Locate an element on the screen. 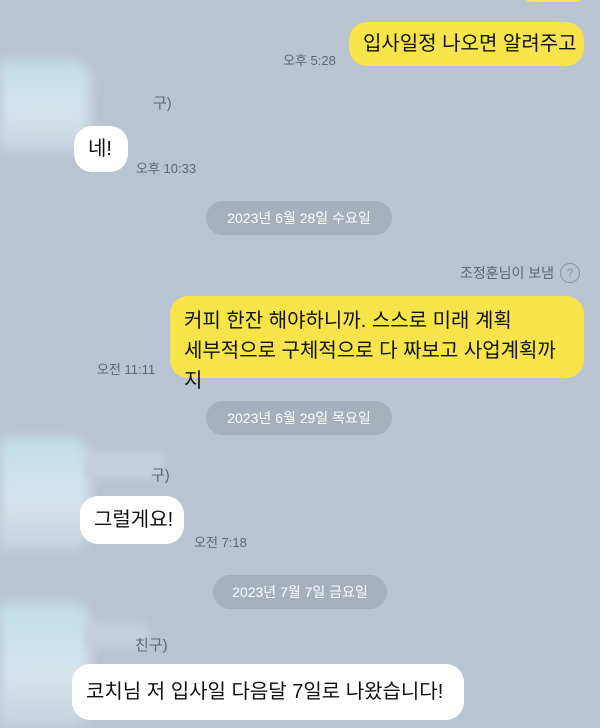 This screenshot has width=600, height=728. incoming-message-bubble: 코치님 저 입사일 다음달 7일로 나왔습니다! is located at coordinates (268, 692).